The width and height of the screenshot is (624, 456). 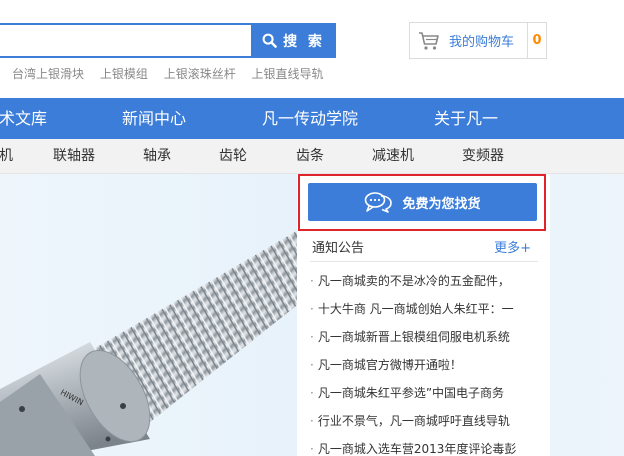 What do you see at coordinates (338, 248) in the screenshot?
I see `notice-title: 通知公告` at bounding box center [338, 248].